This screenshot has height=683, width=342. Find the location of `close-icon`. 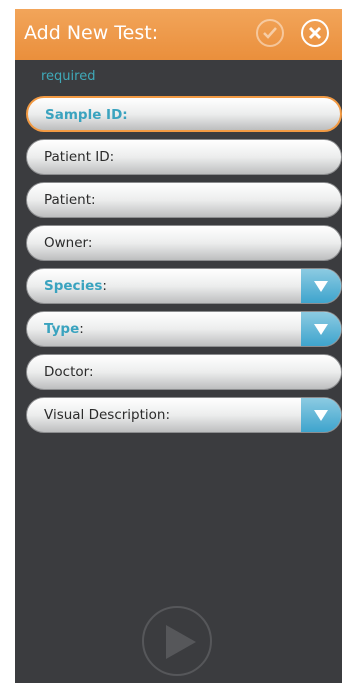

close-icon is located at coordinates (315, 33).